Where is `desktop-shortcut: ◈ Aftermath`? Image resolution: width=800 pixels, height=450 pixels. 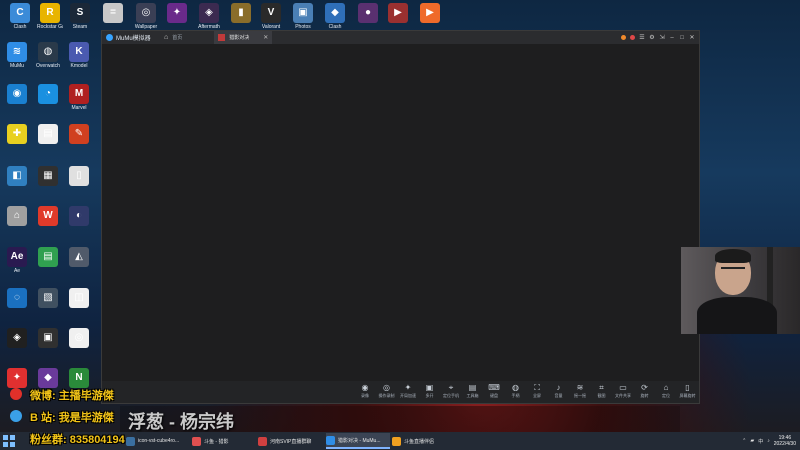
desktop-shortcut: ◈ Aftermath is located at coordinates (209, 16).